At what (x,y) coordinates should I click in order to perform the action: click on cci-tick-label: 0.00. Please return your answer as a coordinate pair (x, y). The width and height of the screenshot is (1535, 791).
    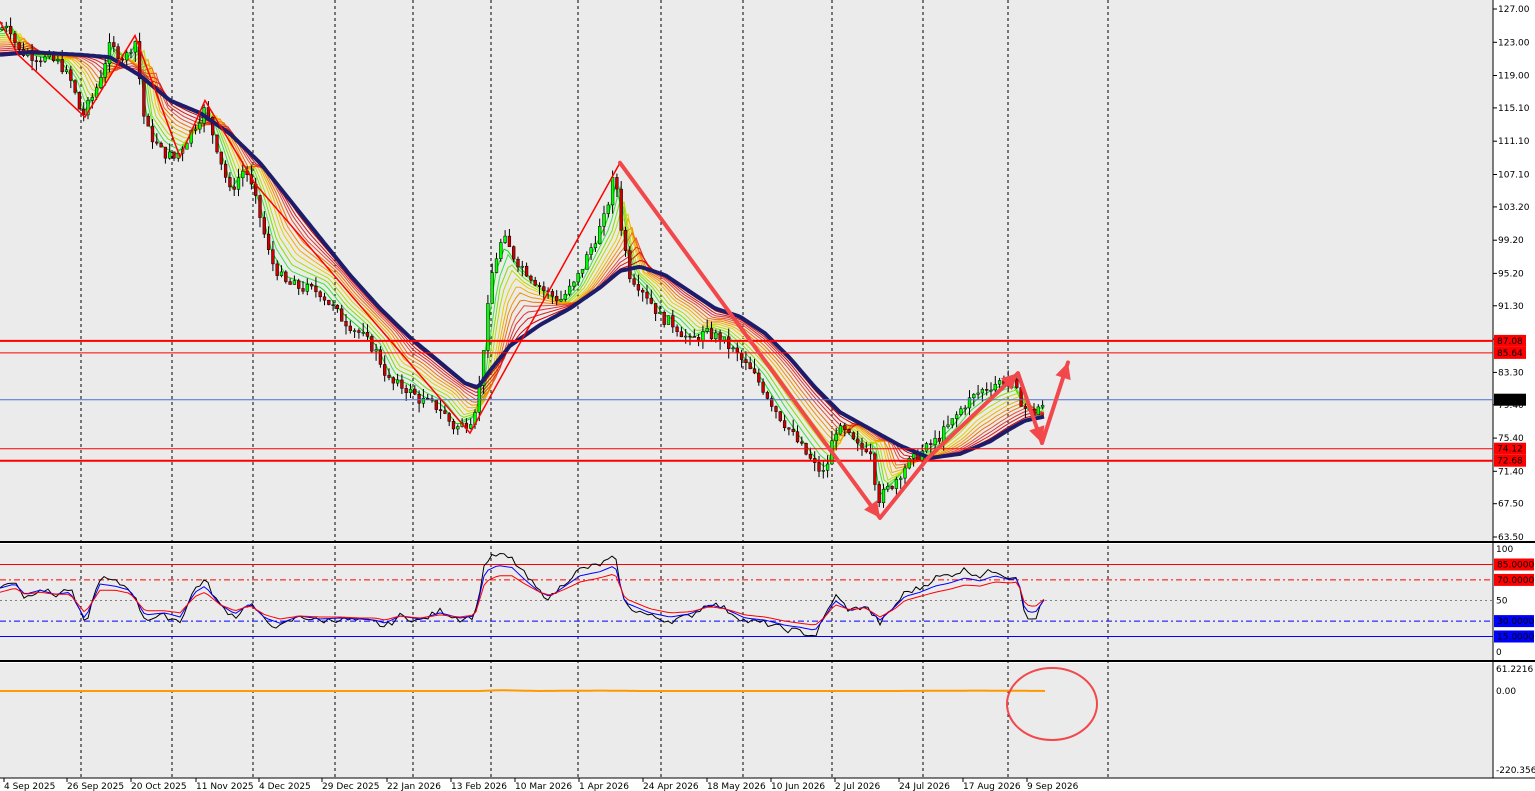
    Looking at the image, I should click on (1506, 692).